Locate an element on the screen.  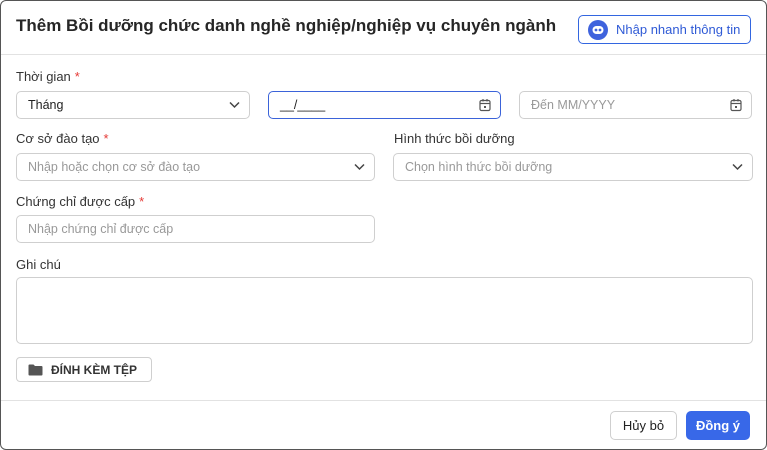
institution-select: Nhập hoặc chọn cơ sở đào tạo is located at coordinates (195, 167).